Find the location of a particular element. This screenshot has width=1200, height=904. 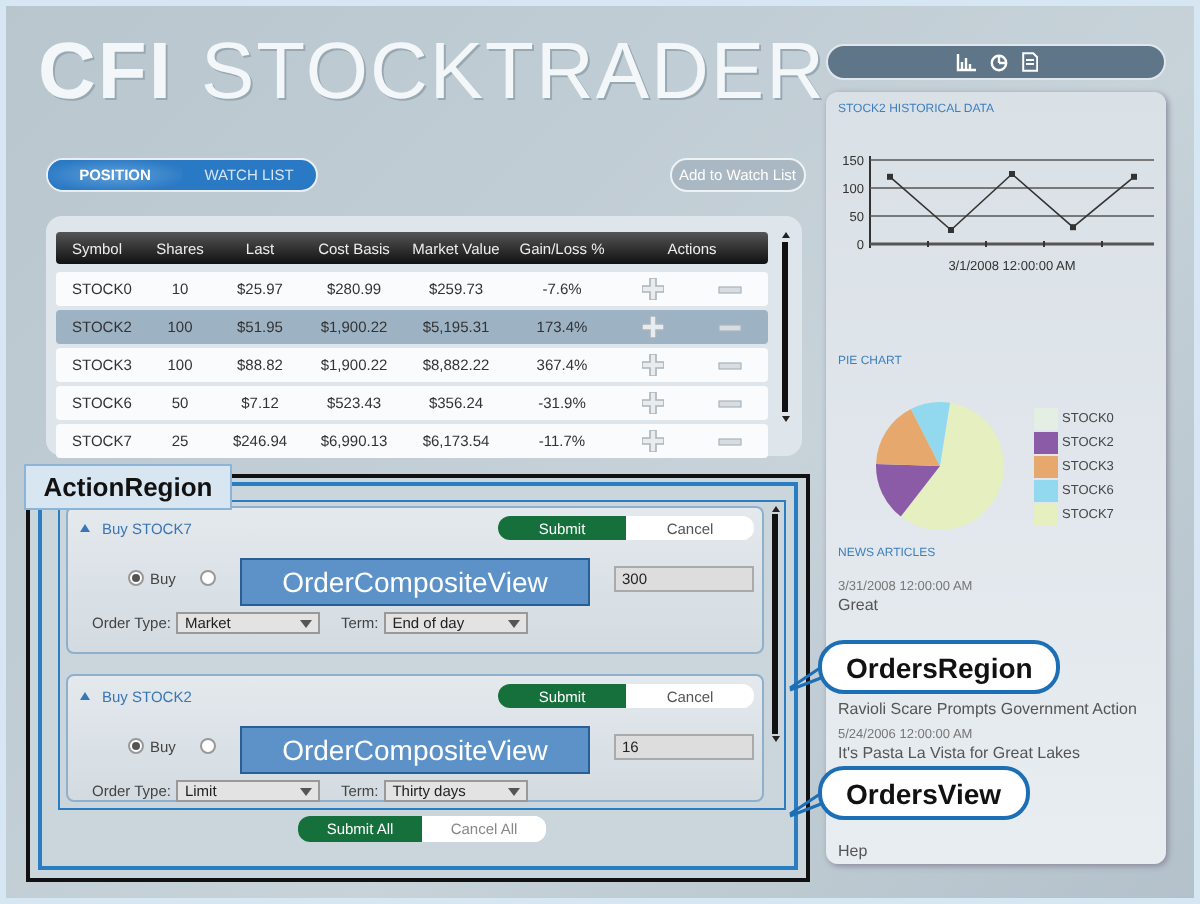

article-title: It's Pasta La Vista for Great Lakes is located at coordinates (996, 753).